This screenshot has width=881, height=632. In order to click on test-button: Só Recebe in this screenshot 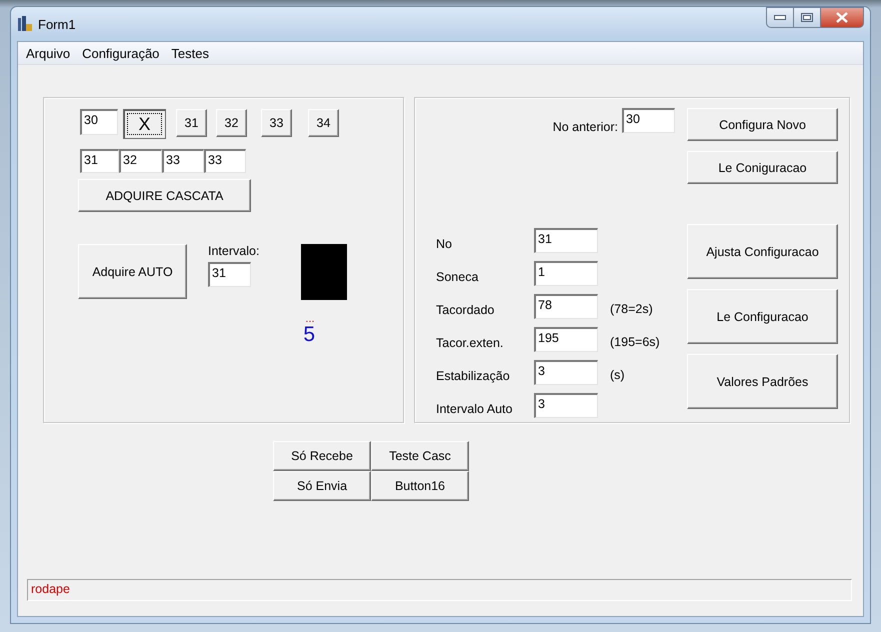, I will do `click(322, 456)`.